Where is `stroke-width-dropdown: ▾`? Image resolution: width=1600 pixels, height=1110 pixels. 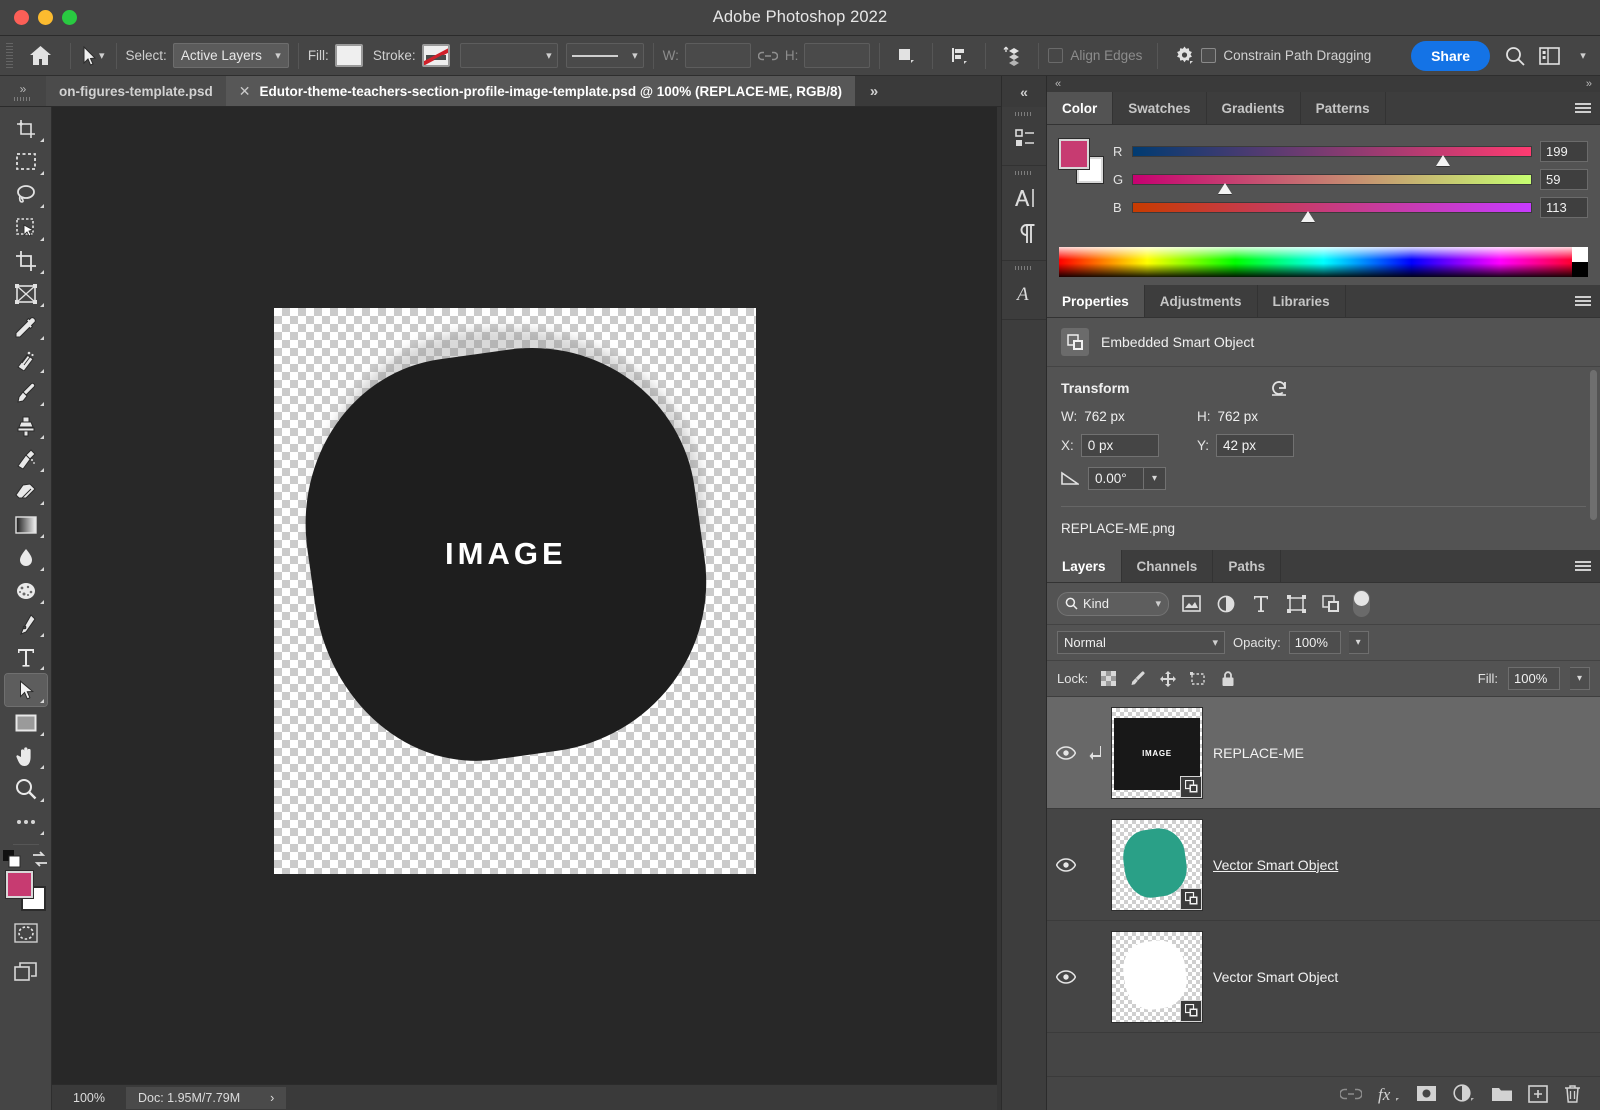 stroke-width-dropdown: ▾ is located at coordinates (508, 55).